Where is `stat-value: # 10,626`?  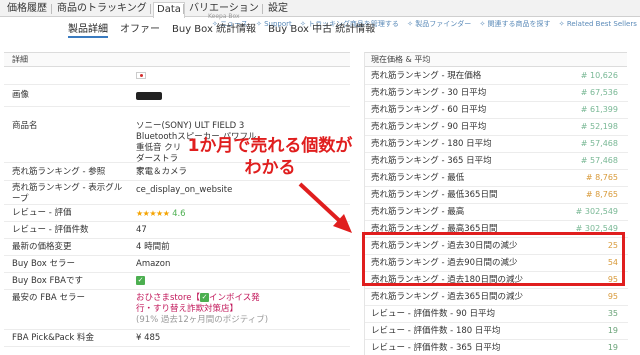
stat-value: # 10,626 is located at coordinates (599, 75).